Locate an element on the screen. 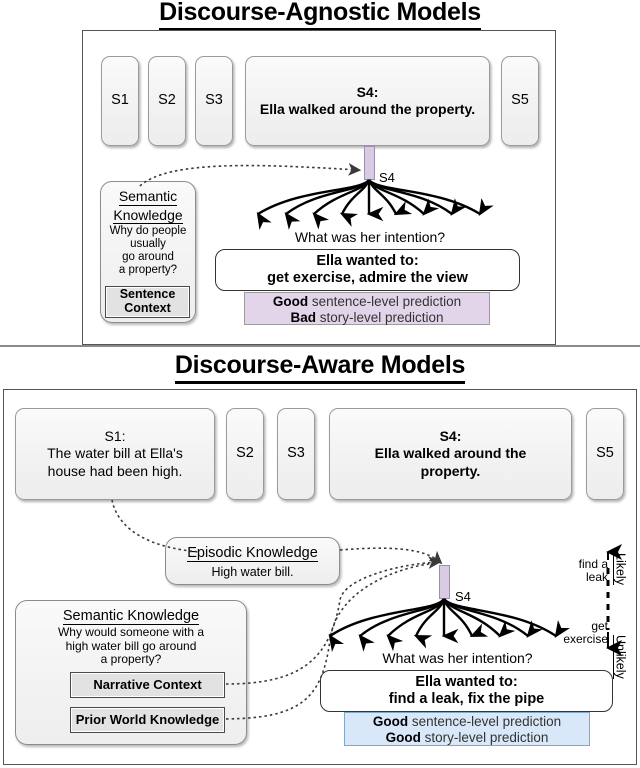 The image size is (640, 768). narrative-context-label: Narrative Context is located at coordinates (147, 684).